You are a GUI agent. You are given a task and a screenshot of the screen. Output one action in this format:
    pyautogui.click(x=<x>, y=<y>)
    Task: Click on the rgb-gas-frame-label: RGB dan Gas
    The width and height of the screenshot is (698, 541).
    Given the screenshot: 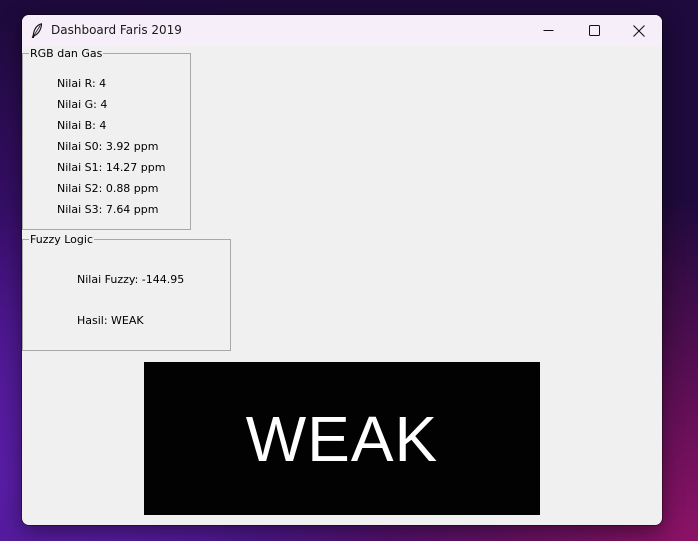 What is the action you would take?
    pyautogui.click(x=66, y=53)
    